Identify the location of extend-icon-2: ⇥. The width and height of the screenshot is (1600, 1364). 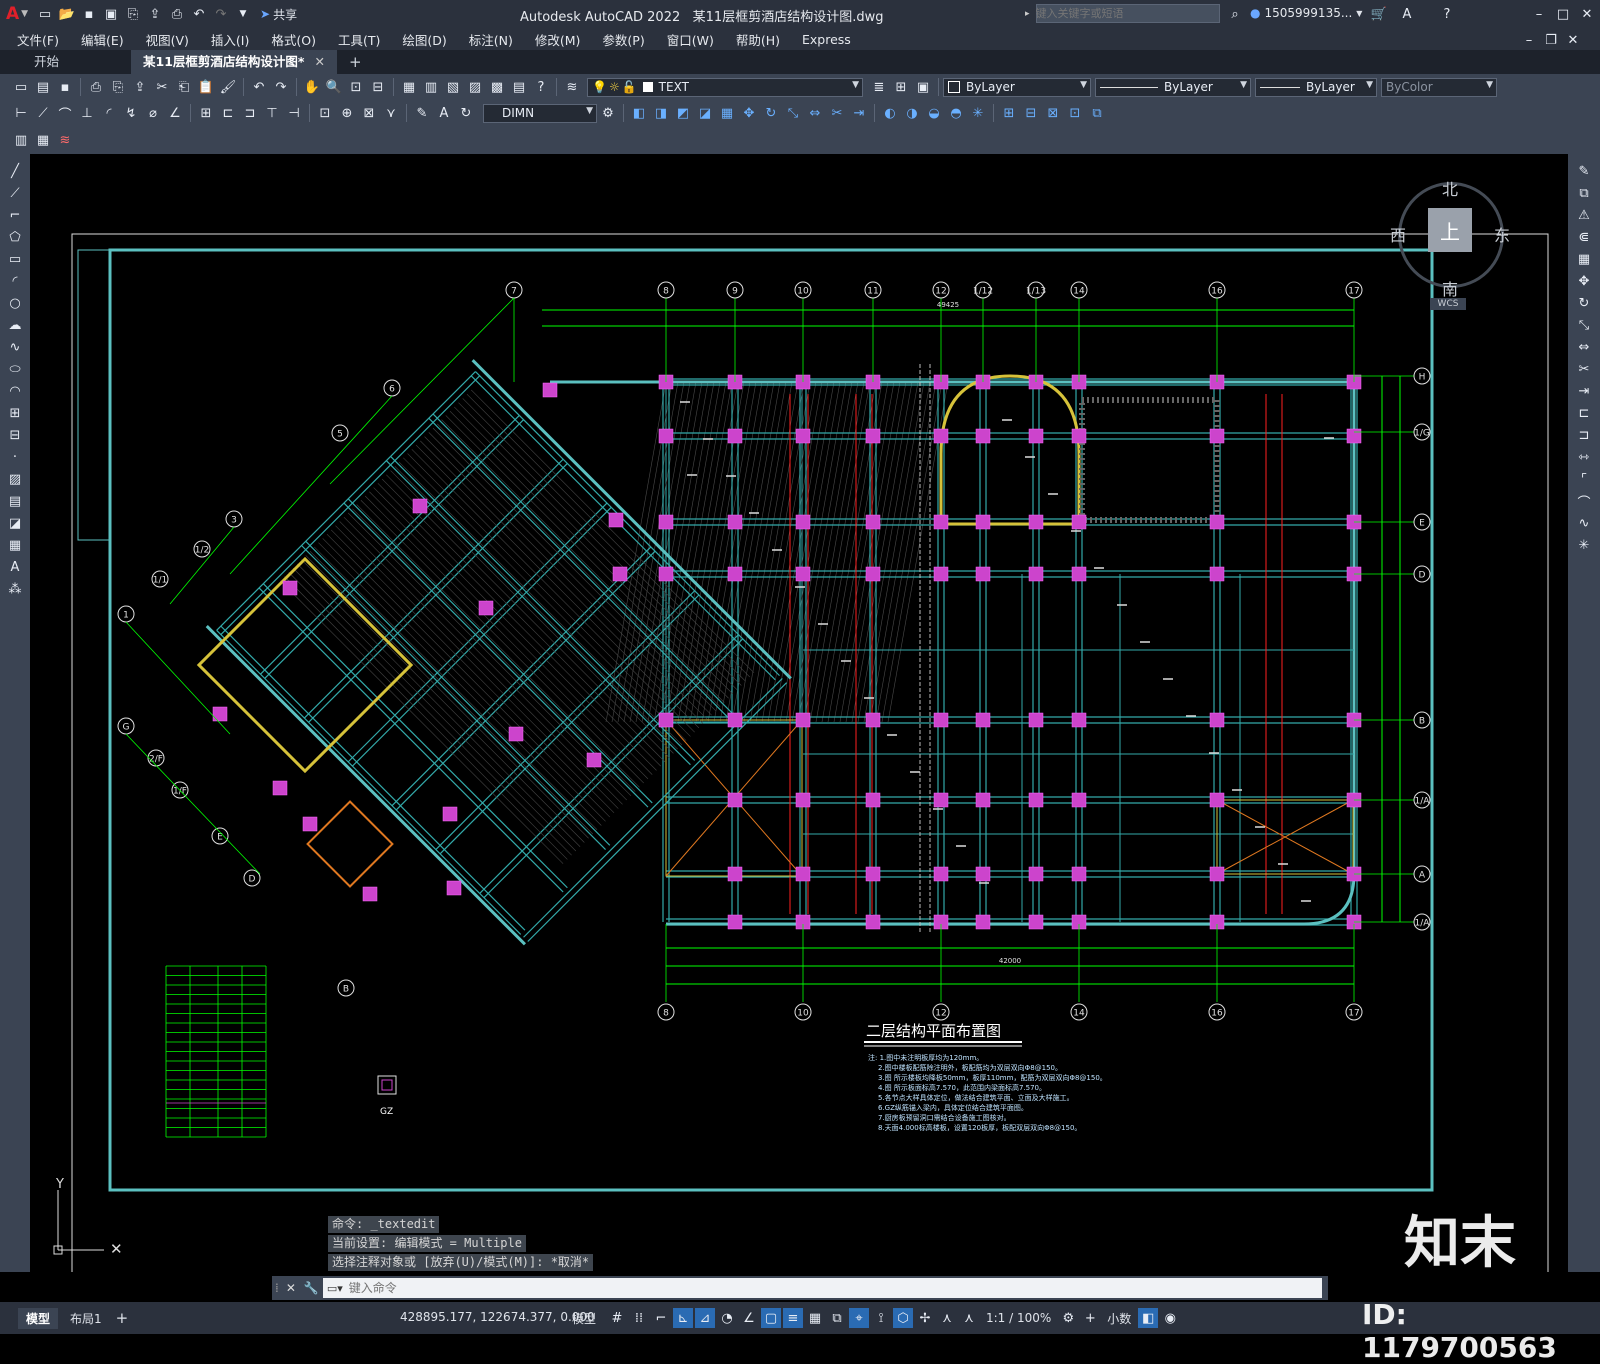
(1584, 391).